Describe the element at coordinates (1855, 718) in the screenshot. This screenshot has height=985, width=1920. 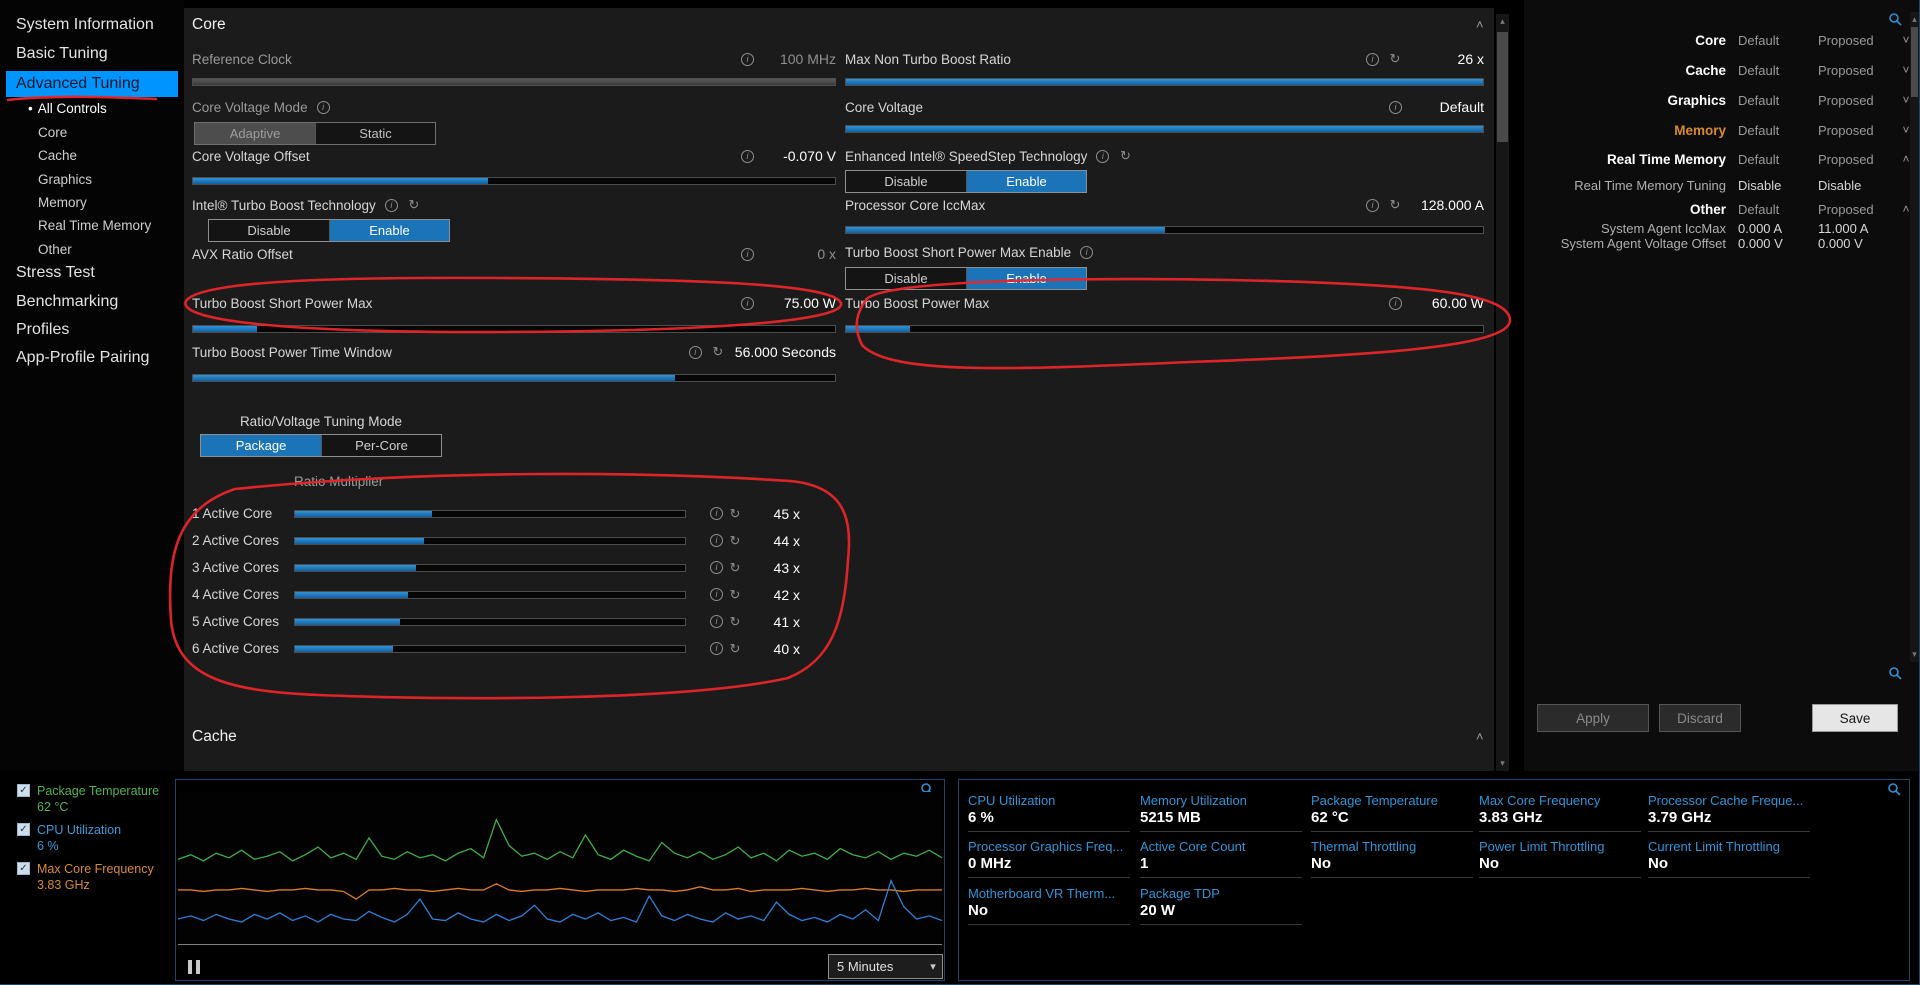
I see `save-button: Save` at that location.